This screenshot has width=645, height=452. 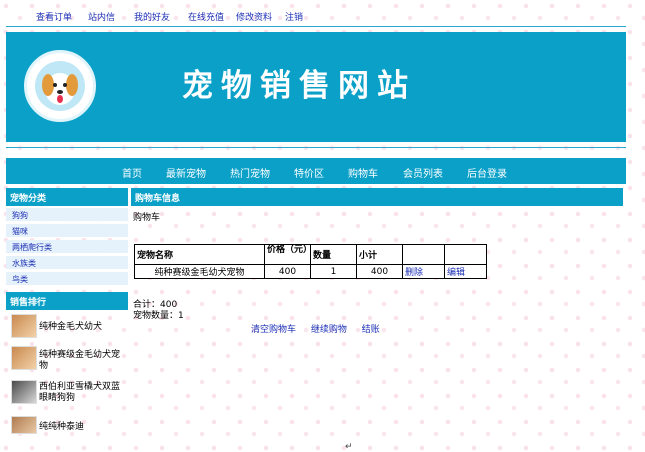 I want to click on main-nav-specials: 特价区, so click(x=309, y=172).